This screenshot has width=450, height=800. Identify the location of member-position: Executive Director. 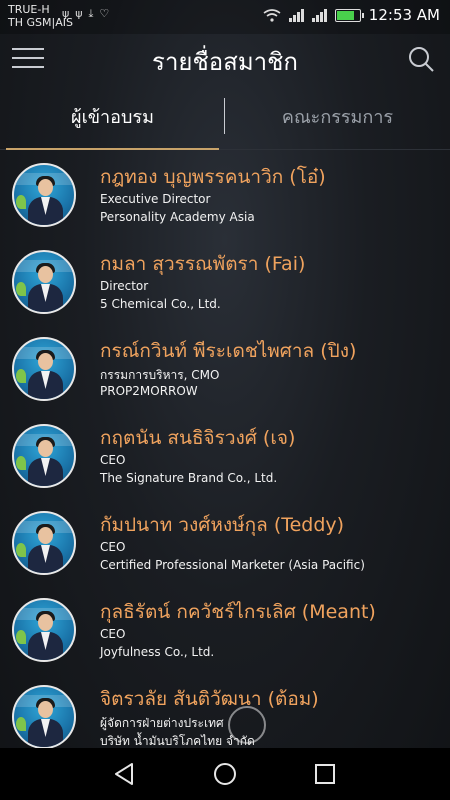
(155, 199).